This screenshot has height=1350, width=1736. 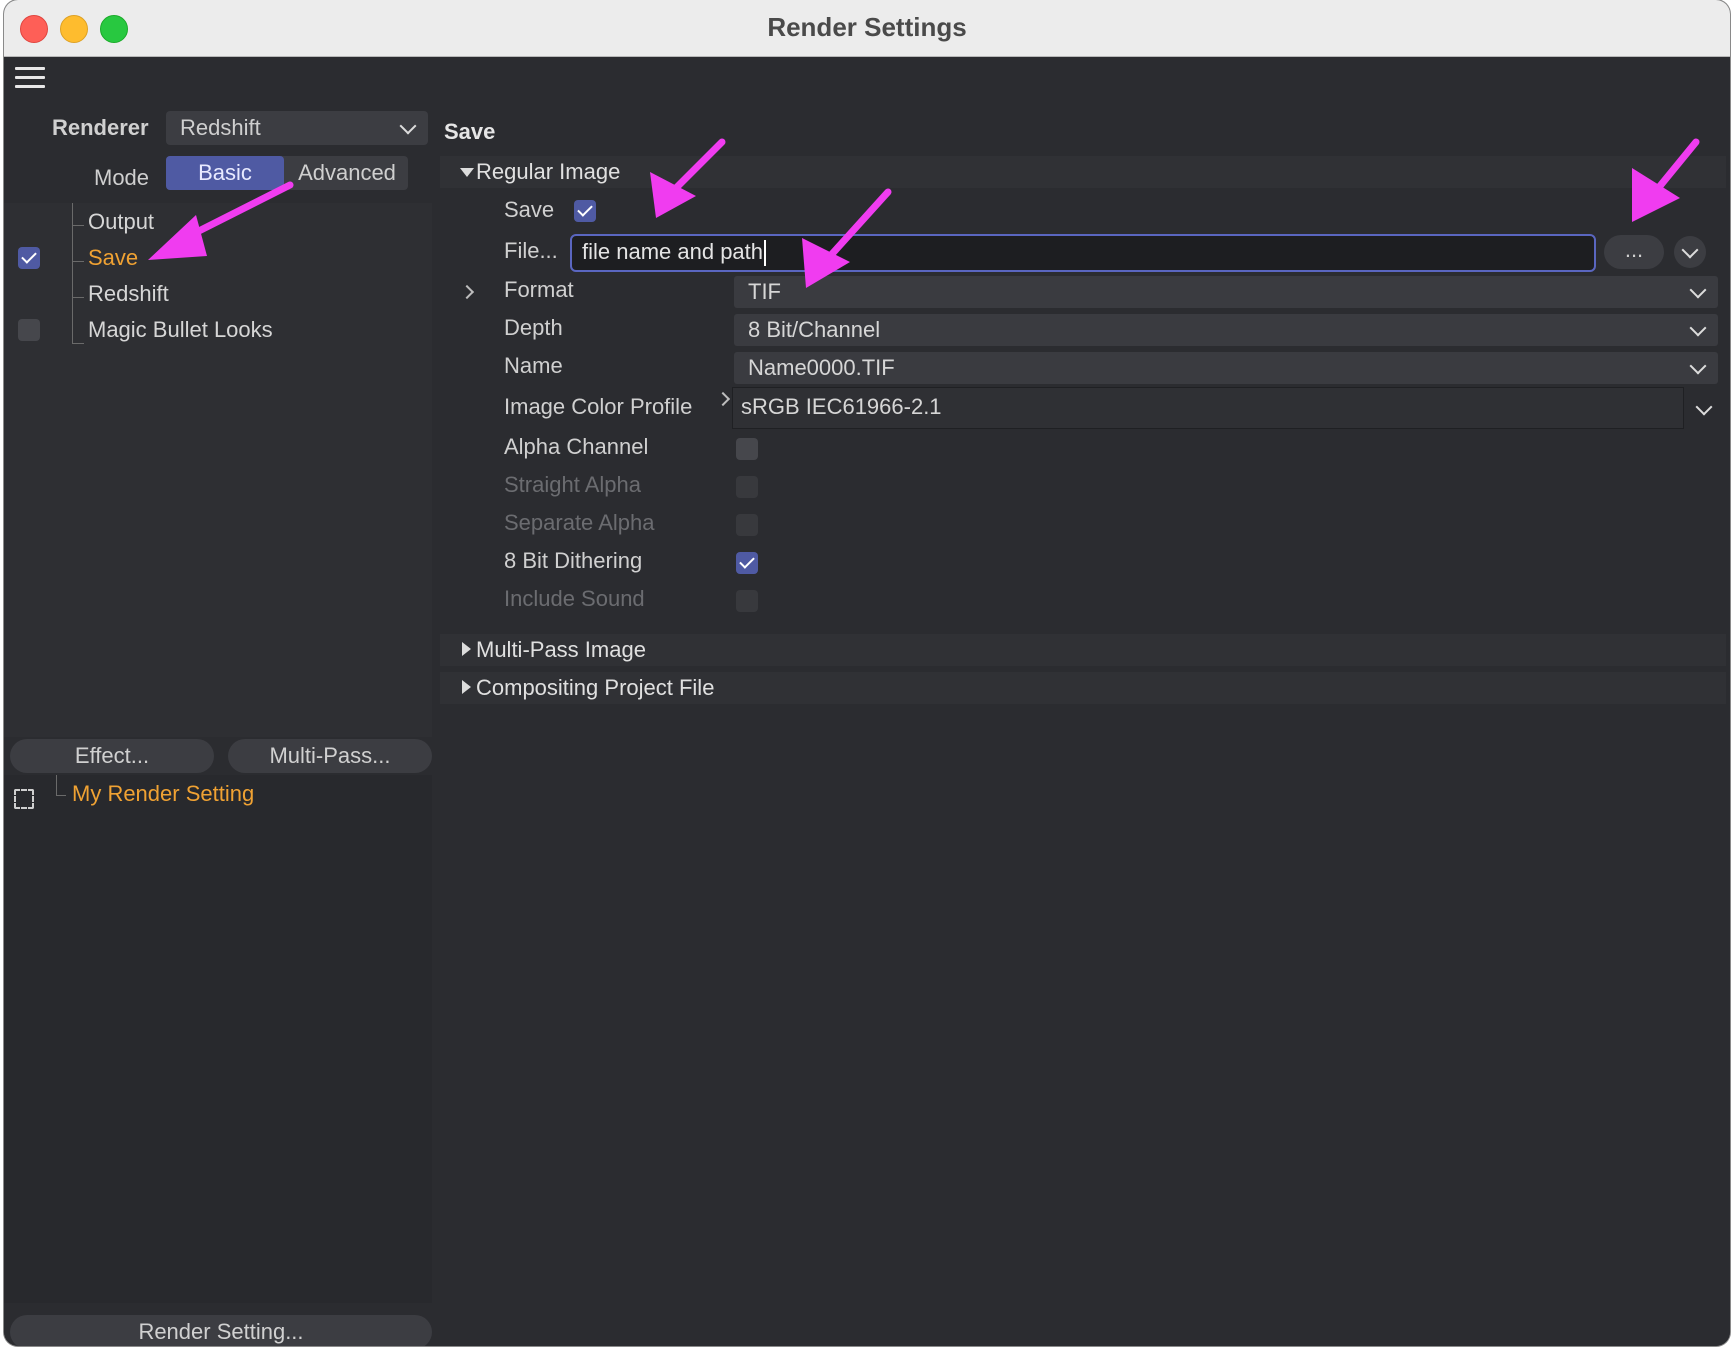 What do you see at coordinates (595, 687) in the screenshot?
I see `compositing-project-label: Compositing Project File` at bounding box center [595, 687].